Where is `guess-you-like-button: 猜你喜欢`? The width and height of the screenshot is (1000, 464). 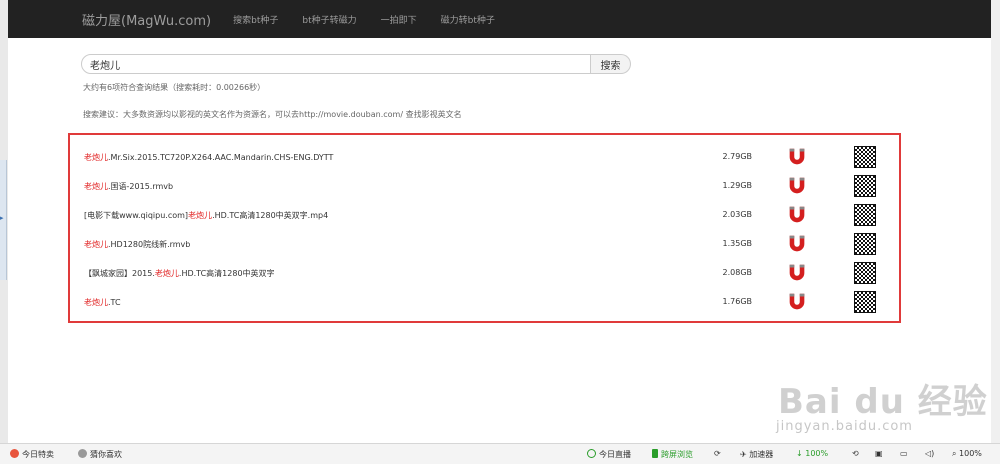
guess-you-like-button: 猜你喜欢 is located at coordinates (100, 454).